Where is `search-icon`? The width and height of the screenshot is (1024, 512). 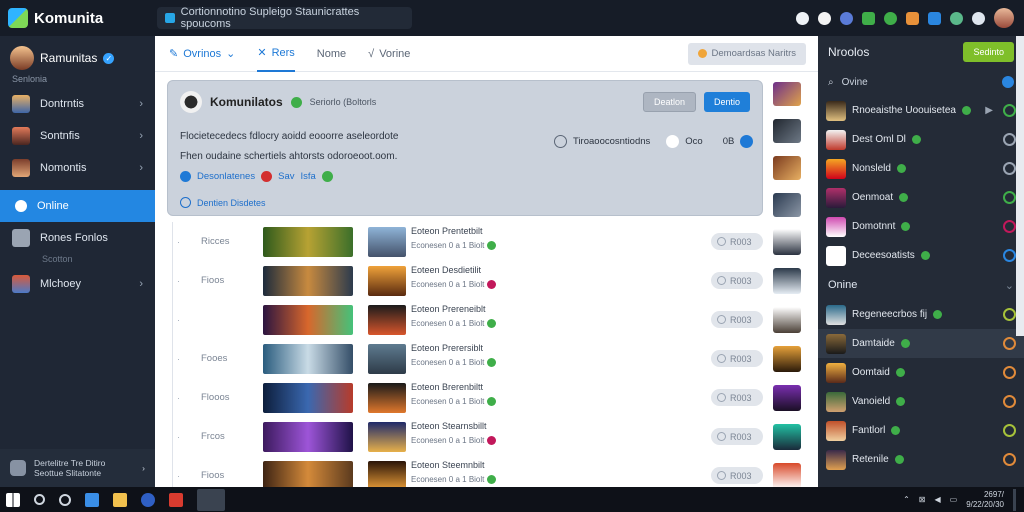
search-icon is located at coordinates (39, 499).